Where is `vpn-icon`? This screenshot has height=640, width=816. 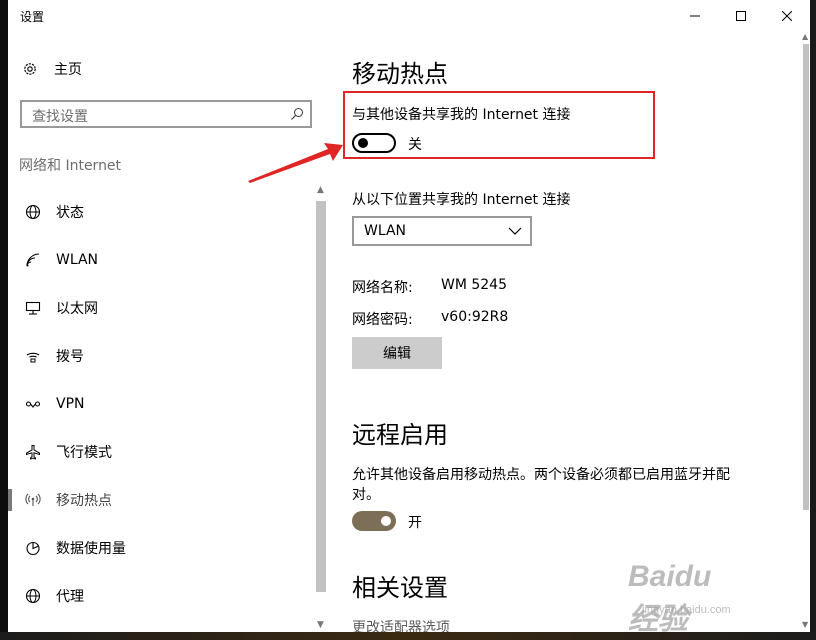 vpn-icon is located at coordinates (33, 404).